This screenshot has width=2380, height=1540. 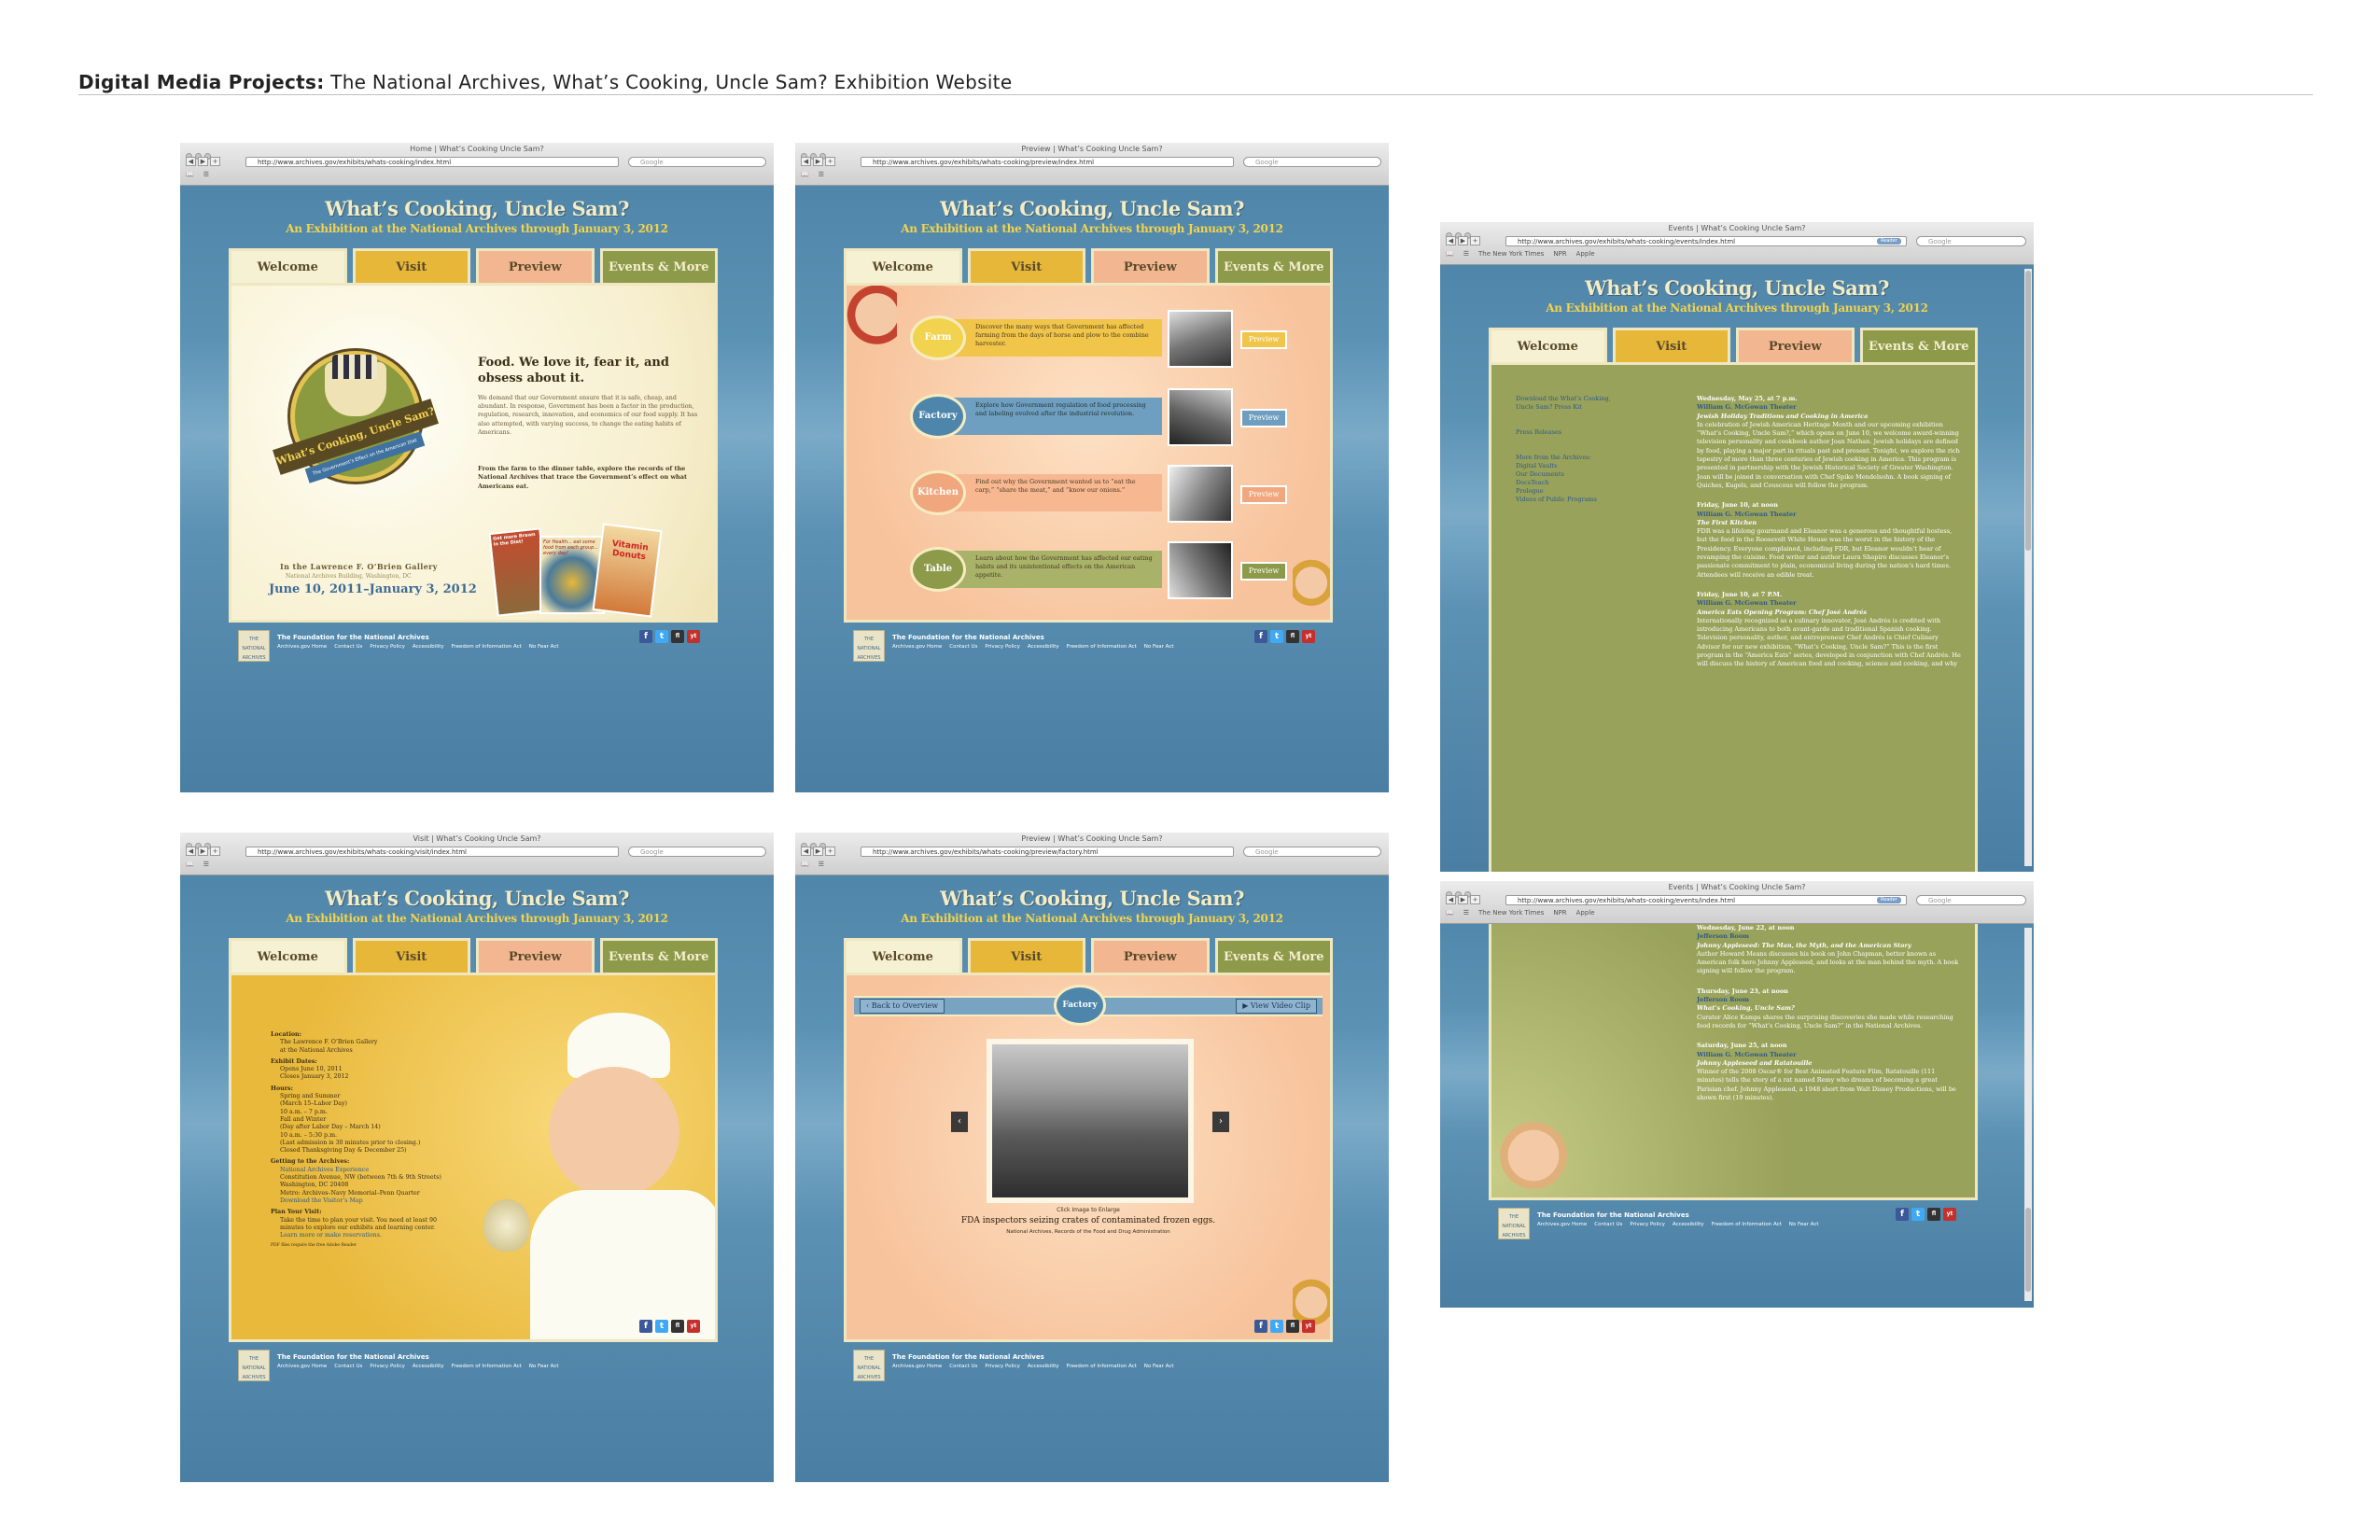 I want to click on our-documents-link: Our Documents, so click(x=1567, y=474).